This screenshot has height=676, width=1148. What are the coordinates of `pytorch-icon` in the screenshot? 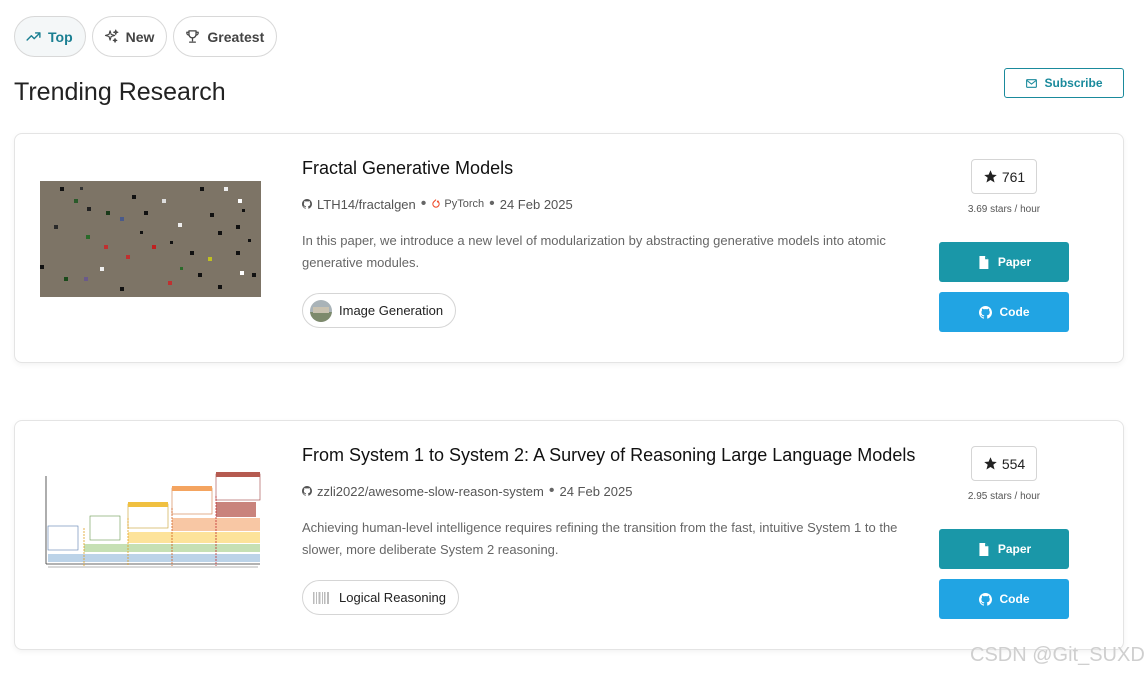 It's located at (436, 203).